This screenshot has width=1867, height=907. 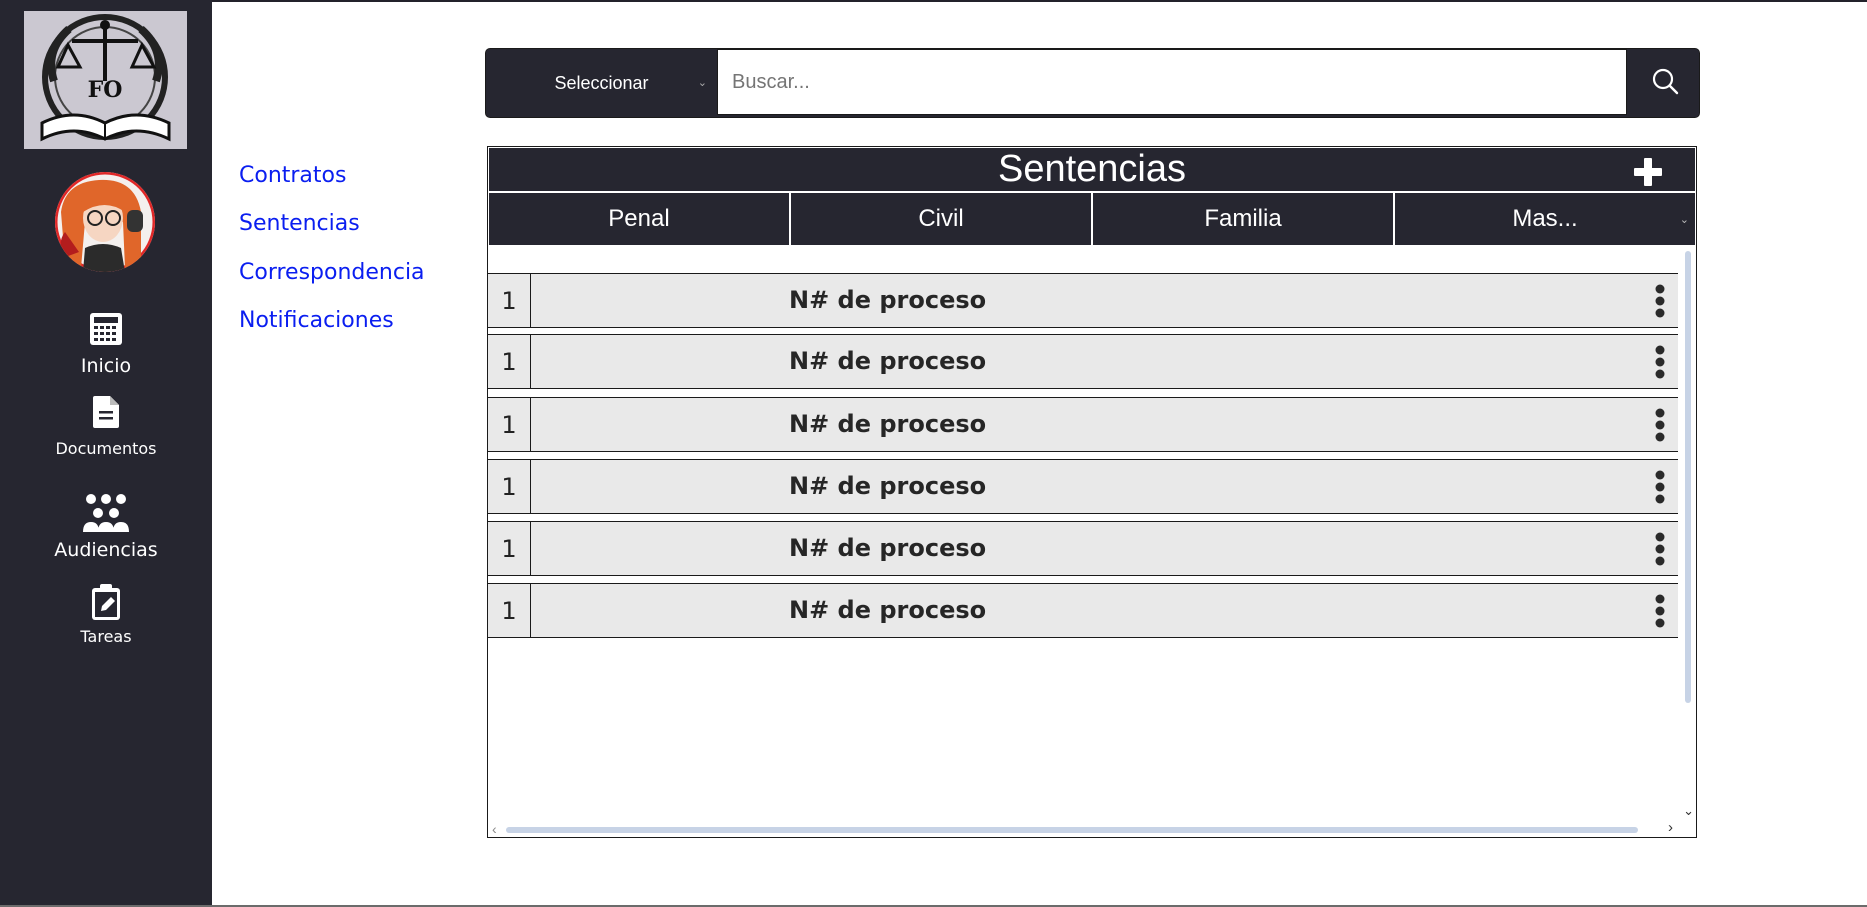 What do you see at coordinates (106, 636) in the screenshot?
I see `nav-label: Tareas` at bounding box center [106, 636].